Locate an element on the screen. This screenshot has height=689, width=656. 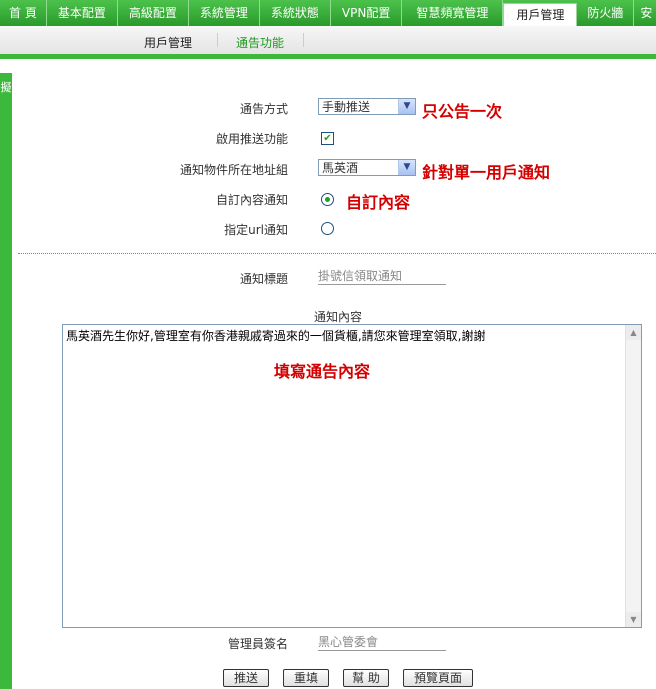
target-group-select: 馬英酒 ▼ is located at coordinates (367, 167).